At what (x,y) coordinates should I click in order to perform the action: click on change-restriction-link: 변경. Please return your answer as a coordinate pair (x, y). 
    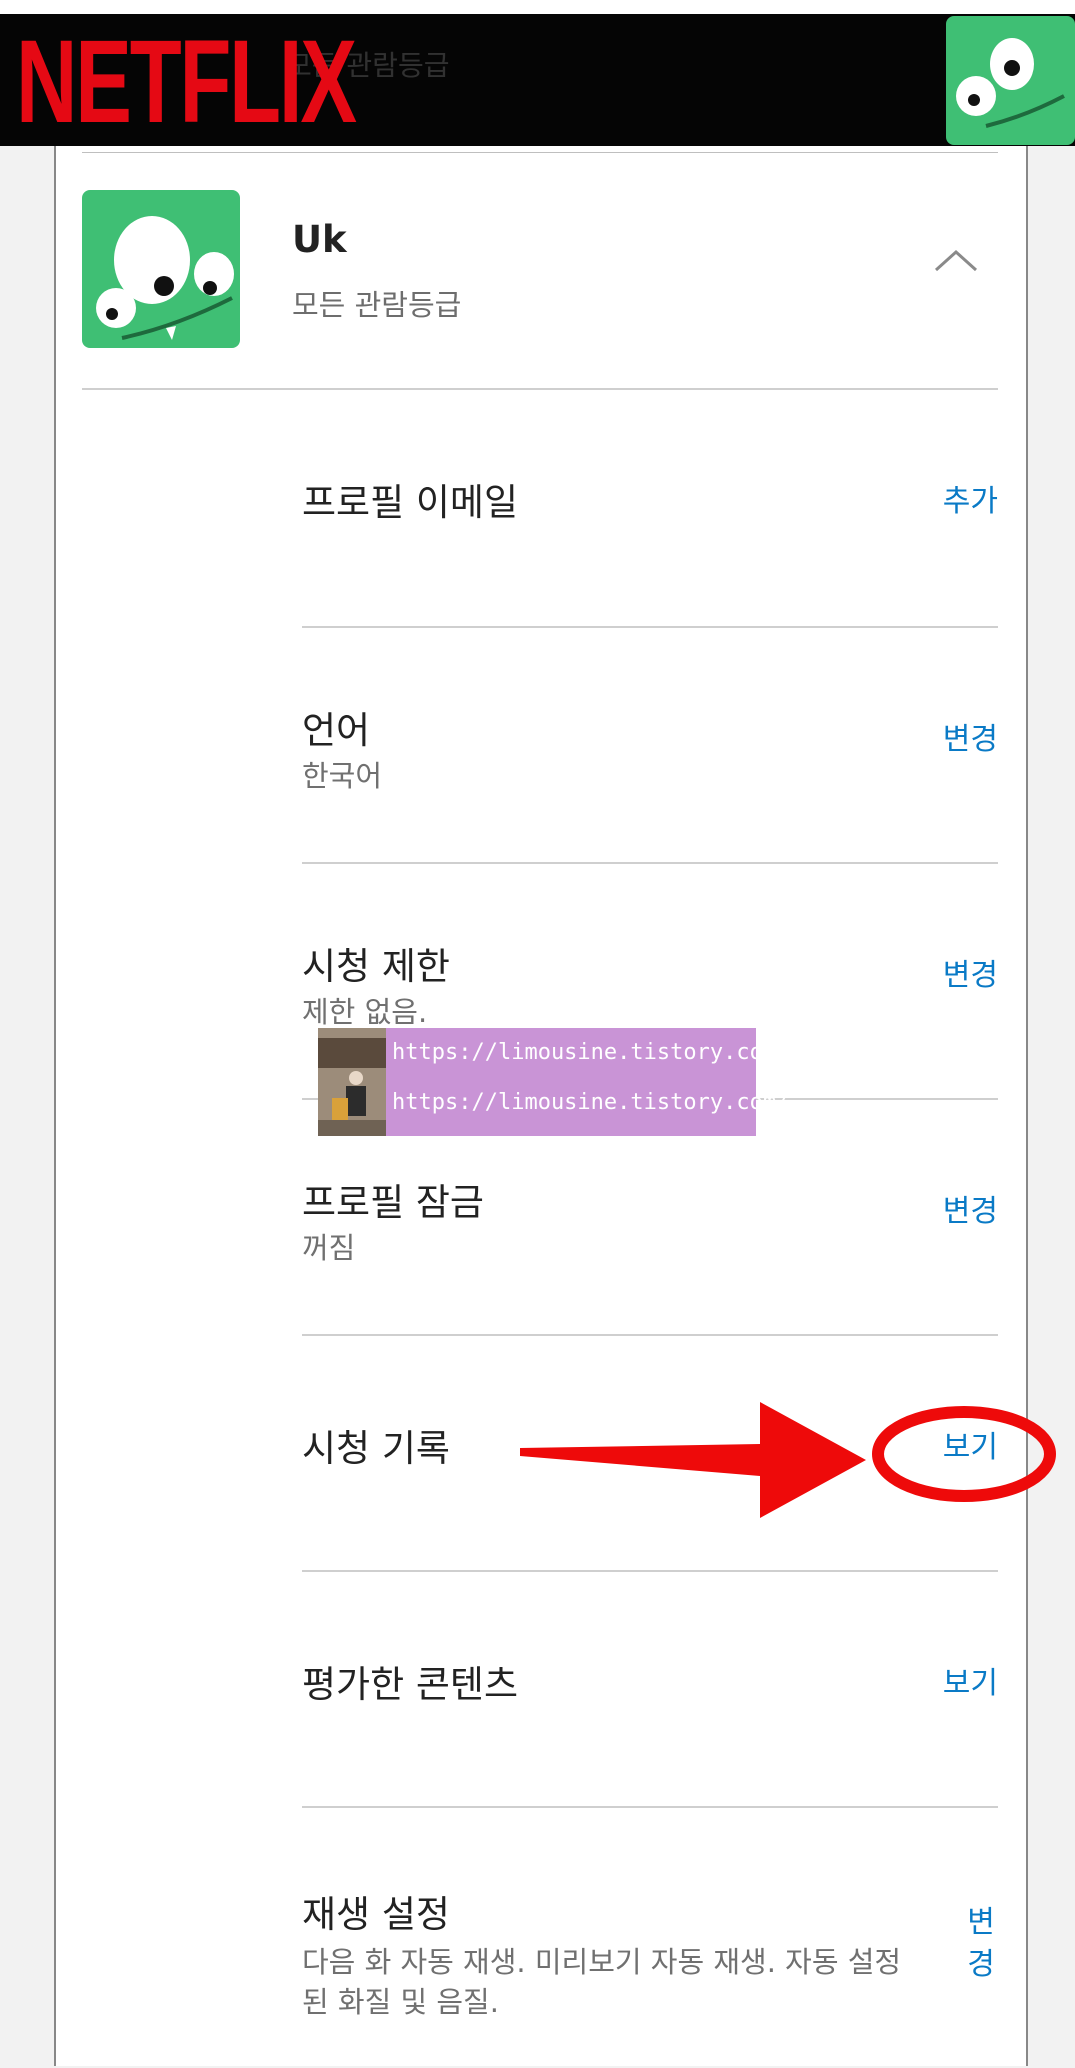
    Looking at the image, I should click on (970, 972).